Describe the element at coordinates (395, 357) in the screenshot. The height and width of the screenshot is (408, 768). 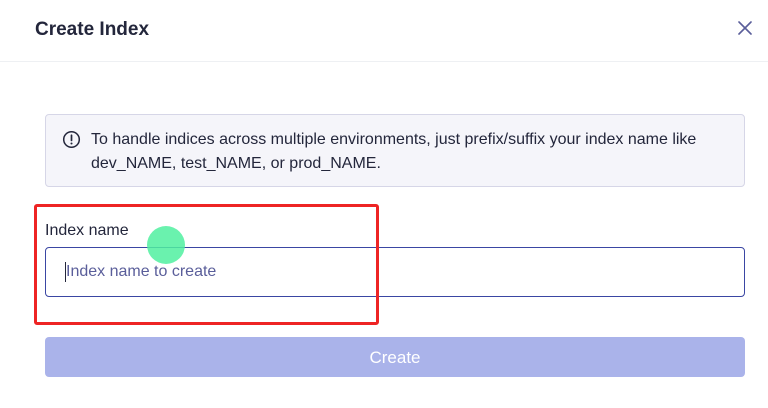
I see `create-button: Create` at that location.